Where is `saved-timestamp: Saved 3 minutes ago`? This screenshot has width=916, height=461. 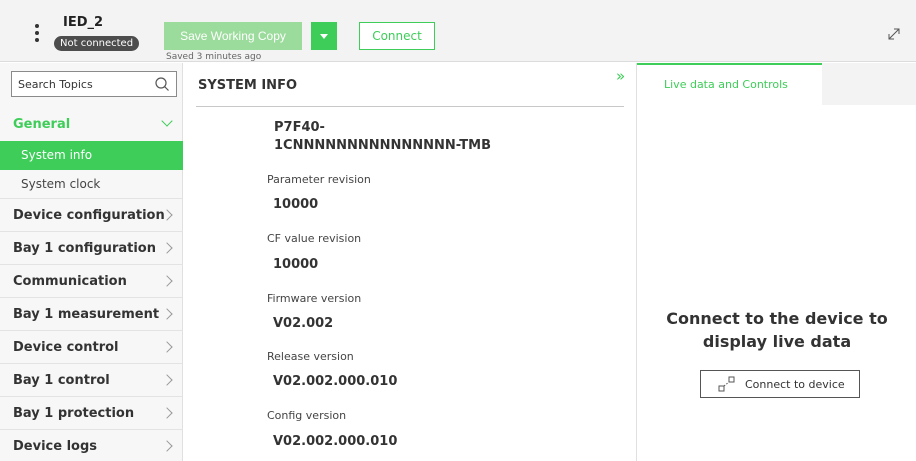 saved-timestamp: Saved 3 minutes ago is located at coordinates (214, 57).